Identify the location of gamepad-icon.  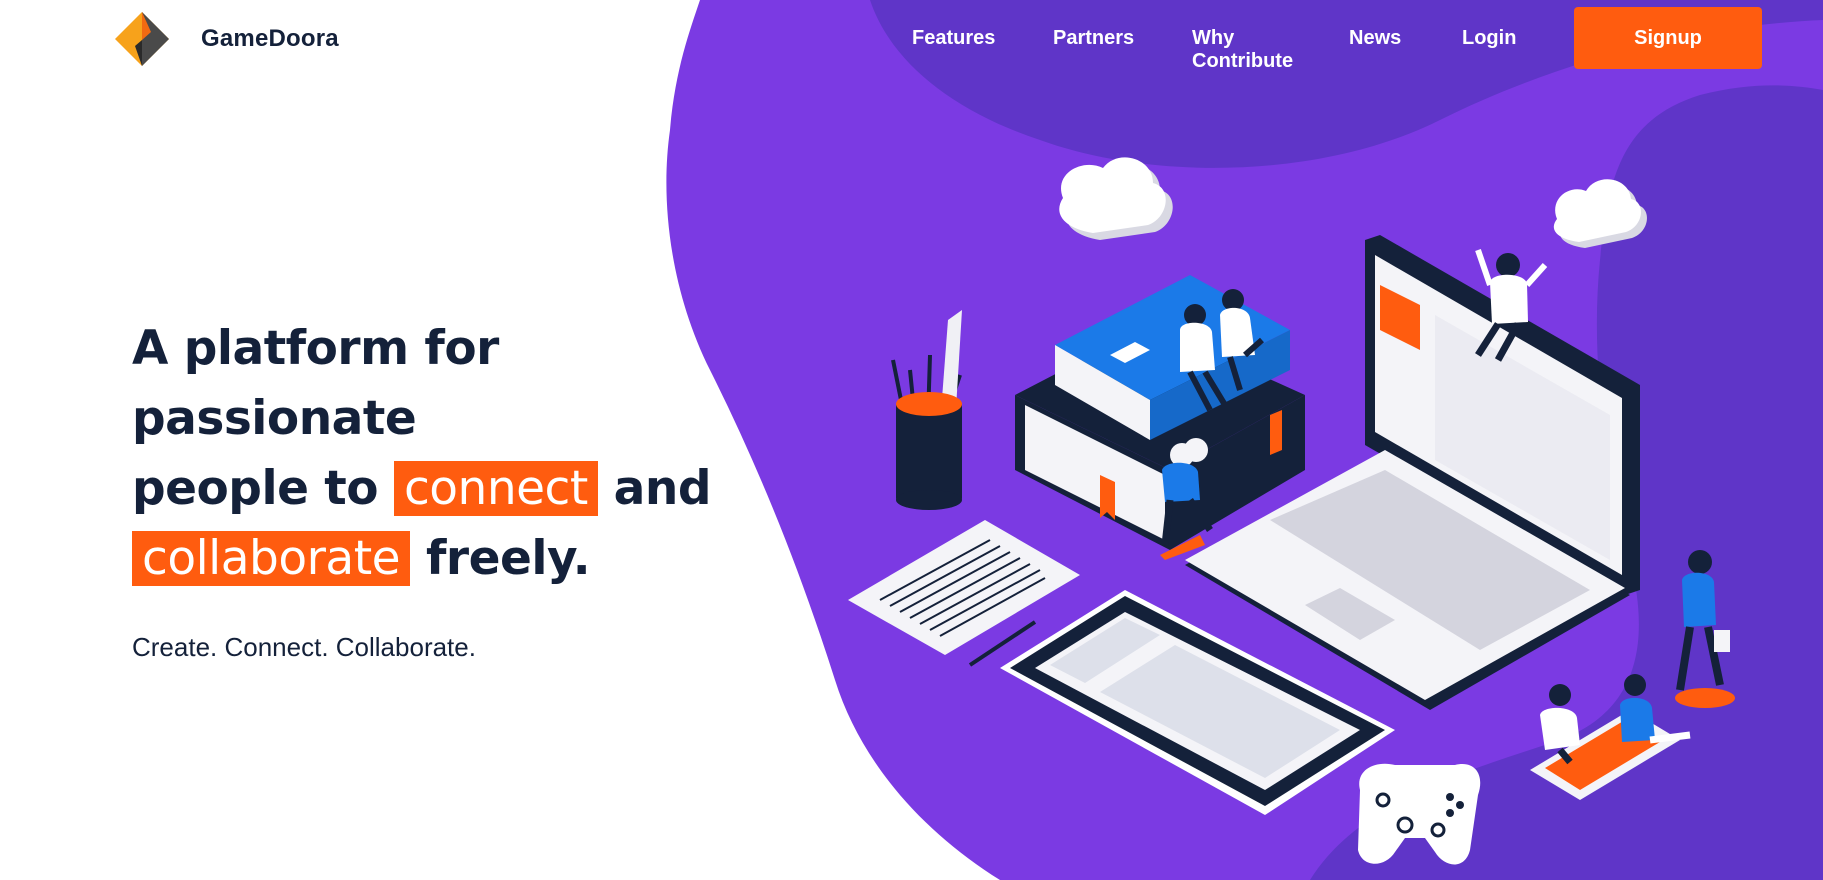
(1419, 814).